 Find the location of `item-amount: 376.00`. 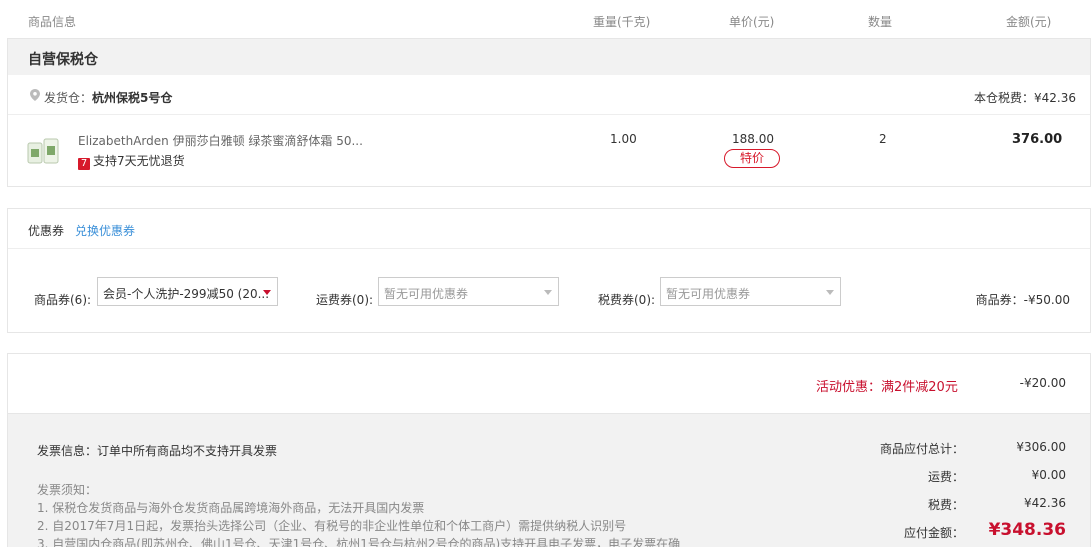

item-amount: 376.00 is located at coordinates (1037, 139).